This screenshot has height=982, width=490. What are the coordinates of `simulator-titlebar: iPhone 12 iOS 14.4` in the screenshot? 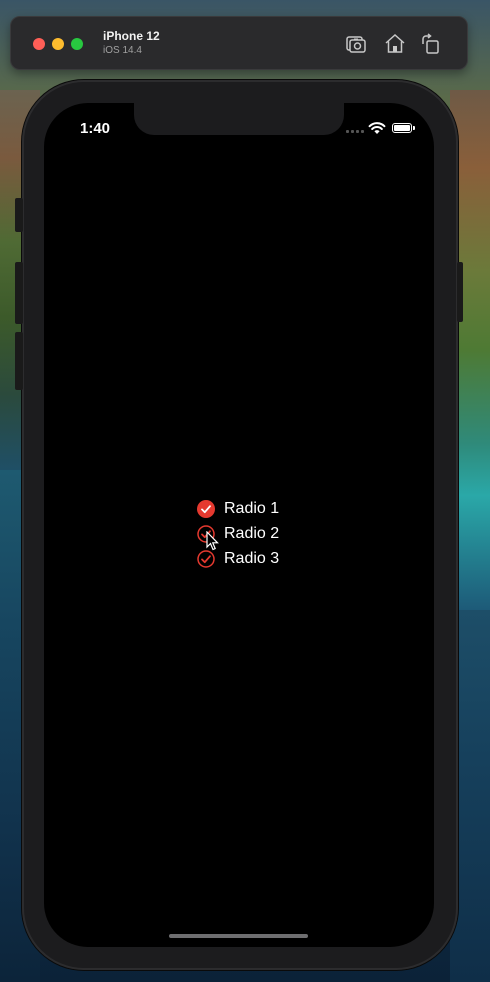 It's located at (239, 43).